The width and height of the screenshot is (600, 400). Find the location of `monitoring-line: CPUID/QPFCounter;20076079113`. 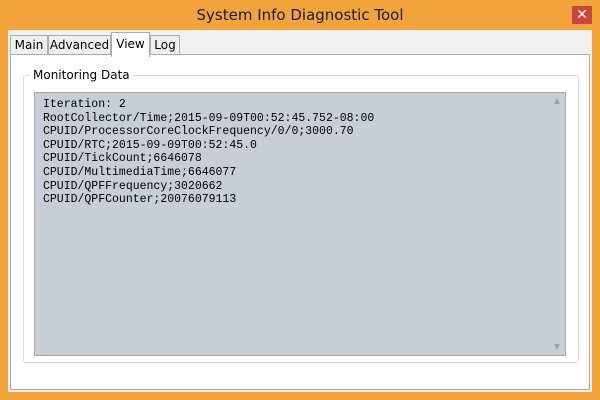

monitoring-line: CPUID/QPFCounter;20076079113 is located at coordinates (140, 200).